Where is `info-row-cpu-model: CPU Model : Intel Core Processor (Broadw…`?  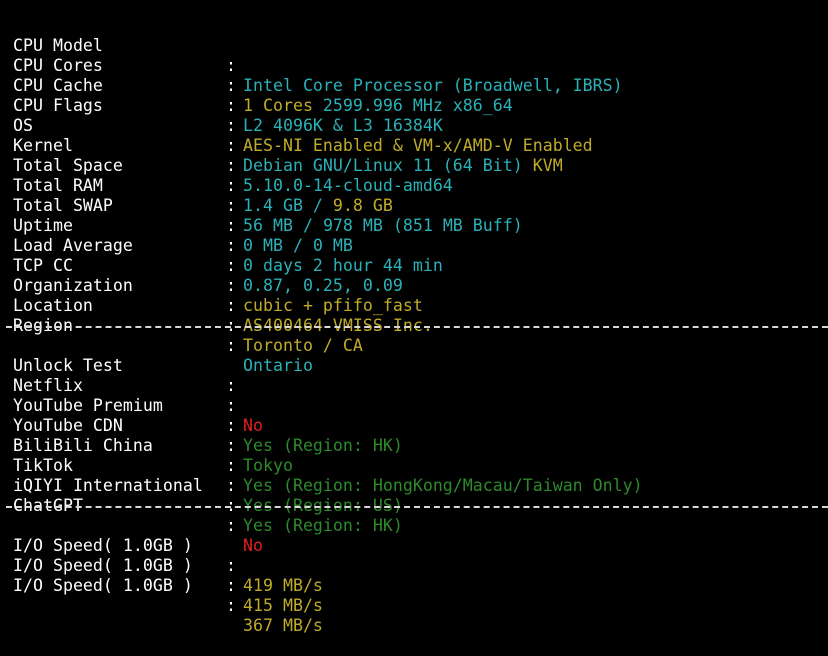 info-row-cpu-model: CPU Model : Intel Core Processor (Broadw… is located at coordinates (414, 55).